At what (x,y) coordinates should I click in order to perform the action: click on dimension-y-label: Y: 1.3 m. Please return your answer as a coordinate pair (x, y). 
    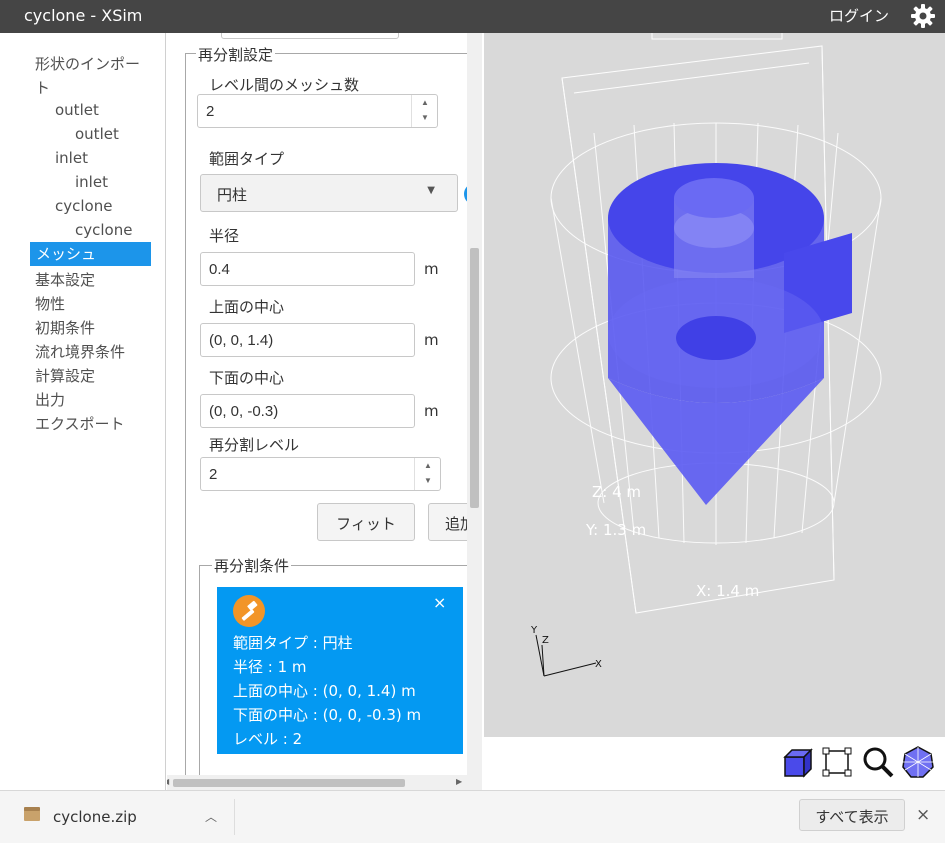
    Looking at the image, I should click on (615, 530).